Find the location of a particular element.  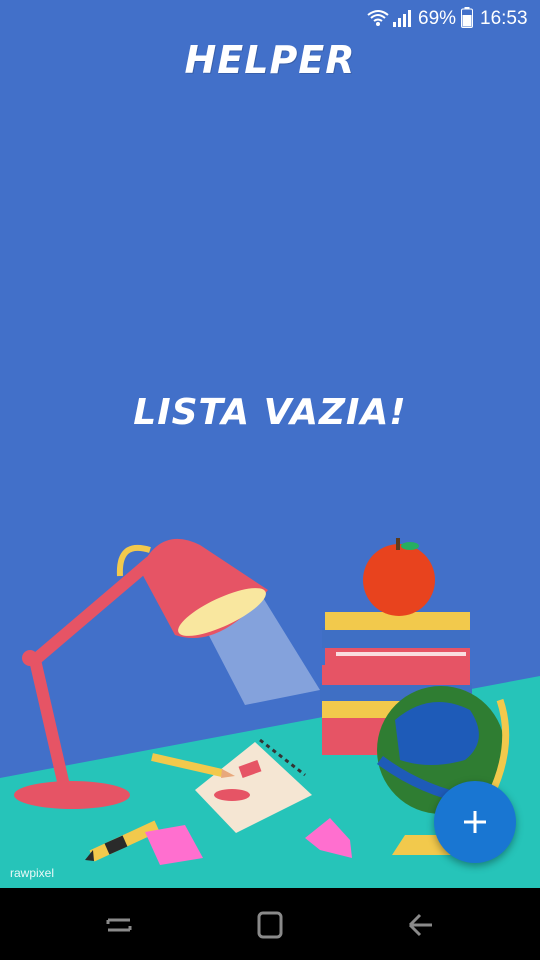

clock: 16:53 is located at coordinates (504, 18).